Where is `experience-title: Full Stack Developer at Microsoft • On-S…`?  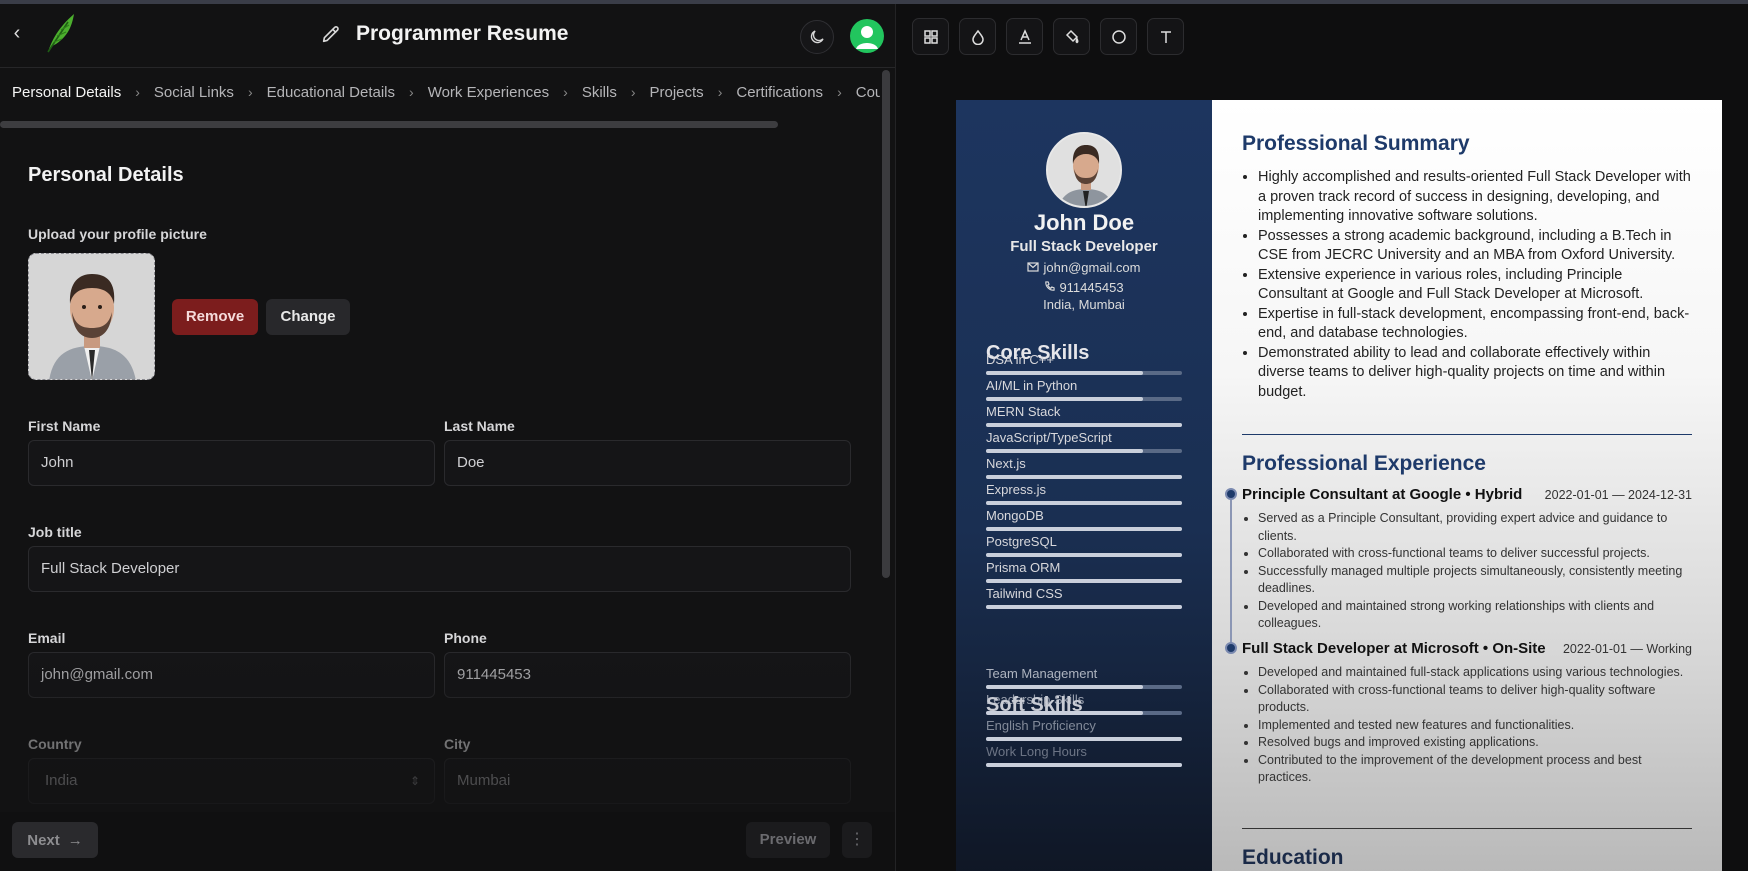 experience-title: Full Stack Developer at Microsoft • On-S… is located at coordinates (1394, 648).